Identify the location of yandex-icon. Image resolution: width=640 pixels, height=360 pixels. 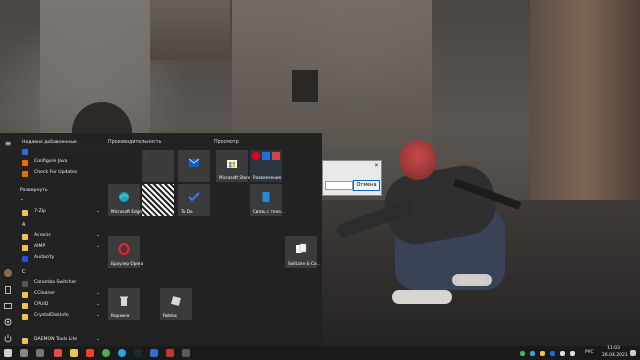
(90, 353).